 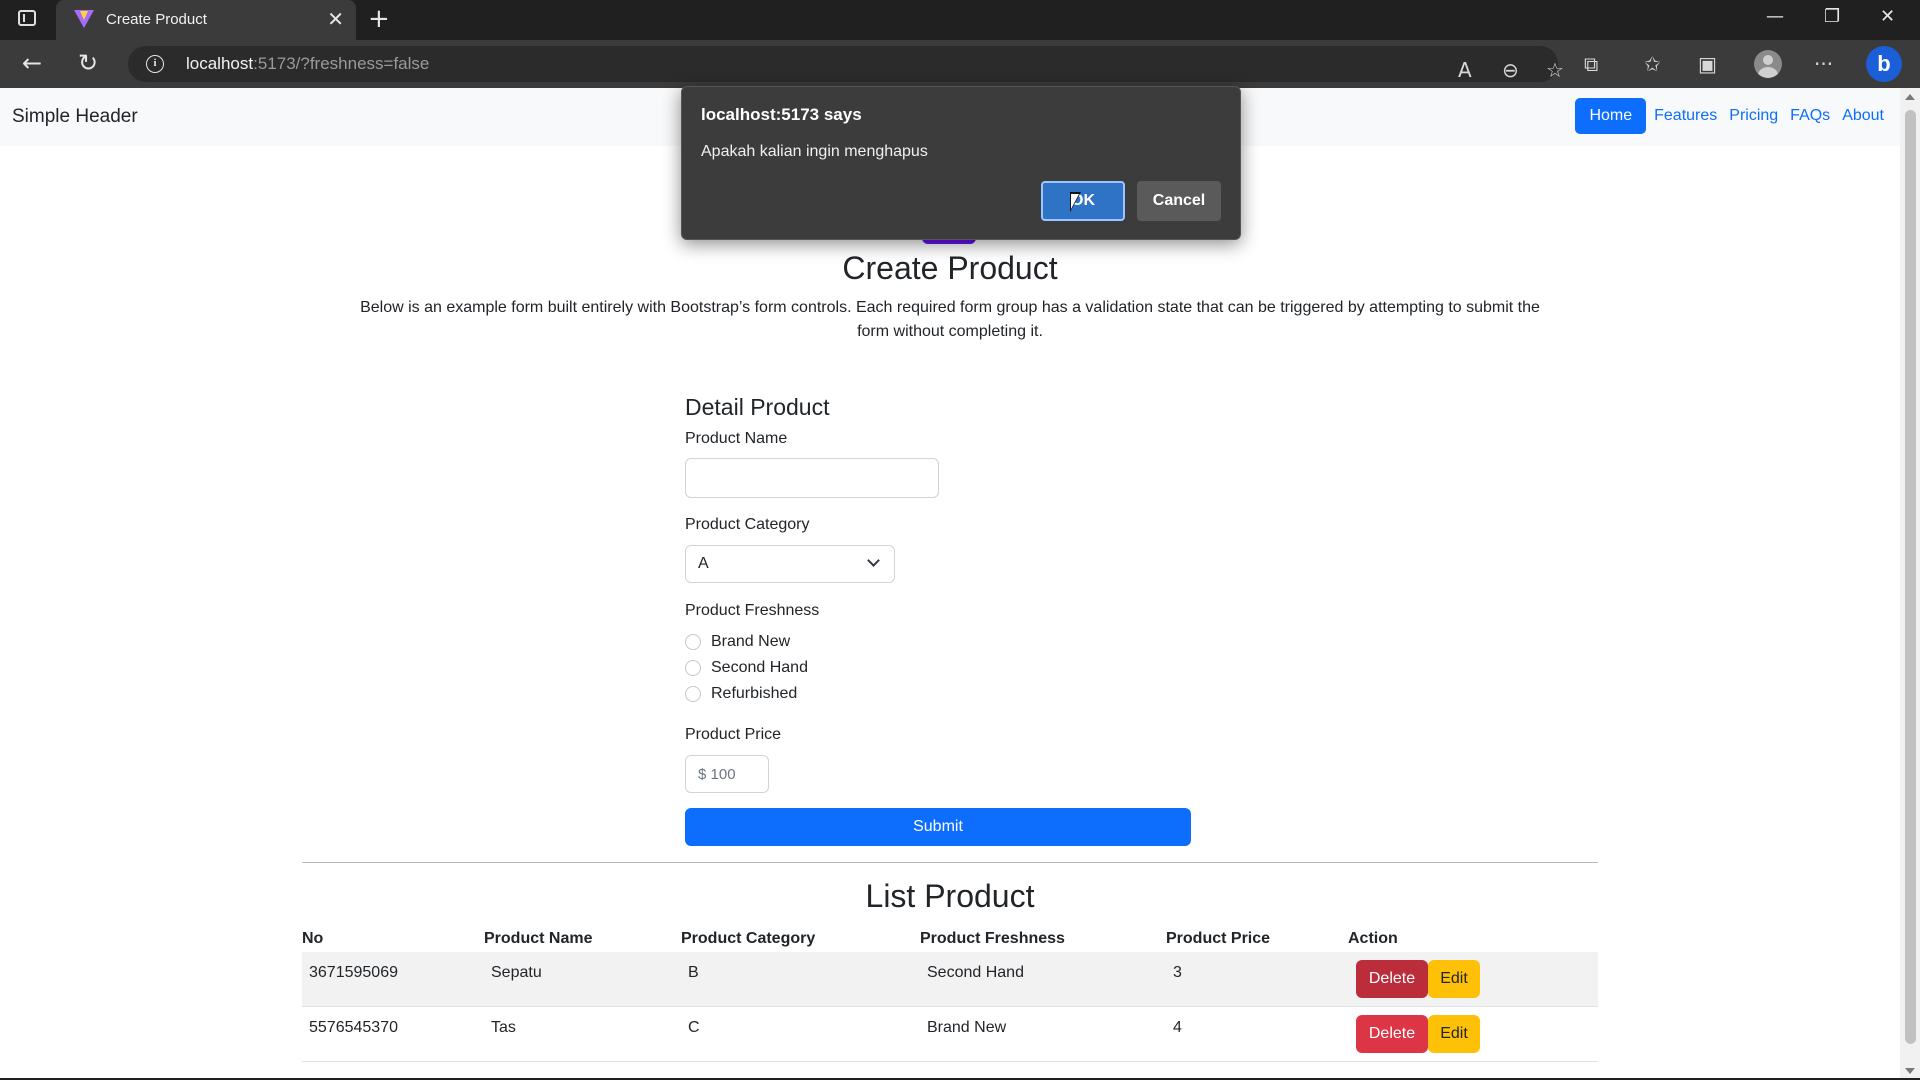 I want to click on scroll-down-icon, so click(x=1910, y=1071).